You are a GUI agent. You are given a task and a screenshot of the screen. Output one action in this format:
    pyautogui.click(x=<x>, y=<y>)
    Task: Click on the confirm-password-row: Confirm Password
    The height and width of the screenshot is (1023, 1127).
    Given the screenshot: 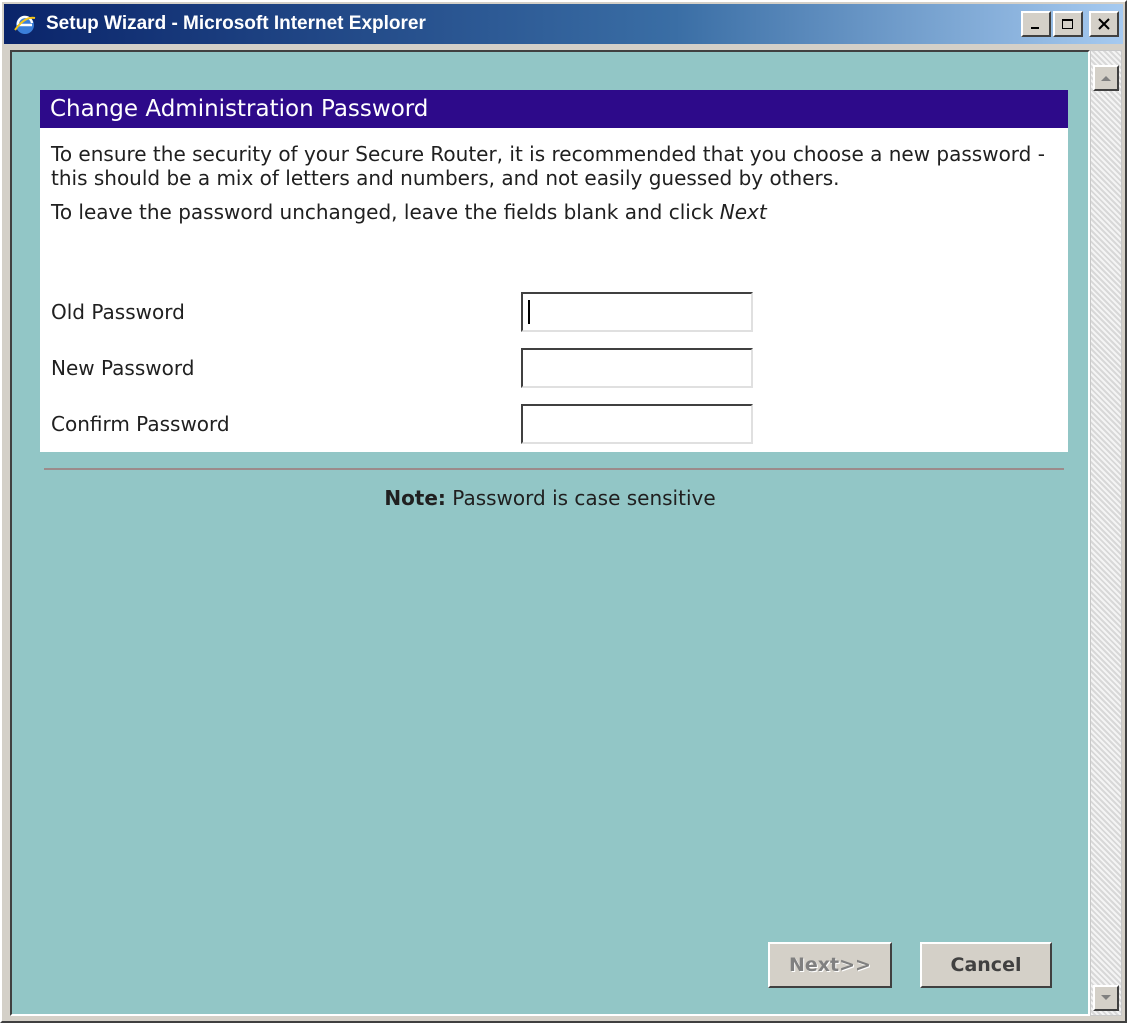 What is the action you would take?
    pyautogui.click(x=402, y=424)
    